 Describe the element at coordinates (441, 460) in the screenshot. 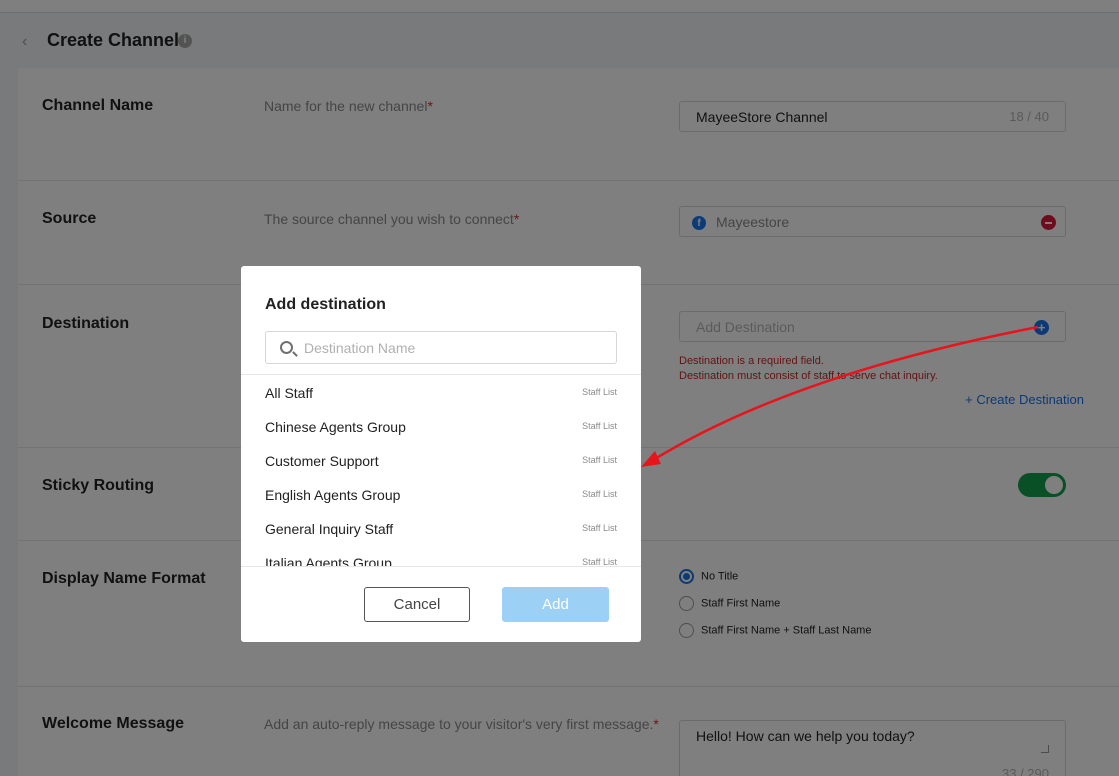

I see `list-item: Customer Support Staff List` at that location.